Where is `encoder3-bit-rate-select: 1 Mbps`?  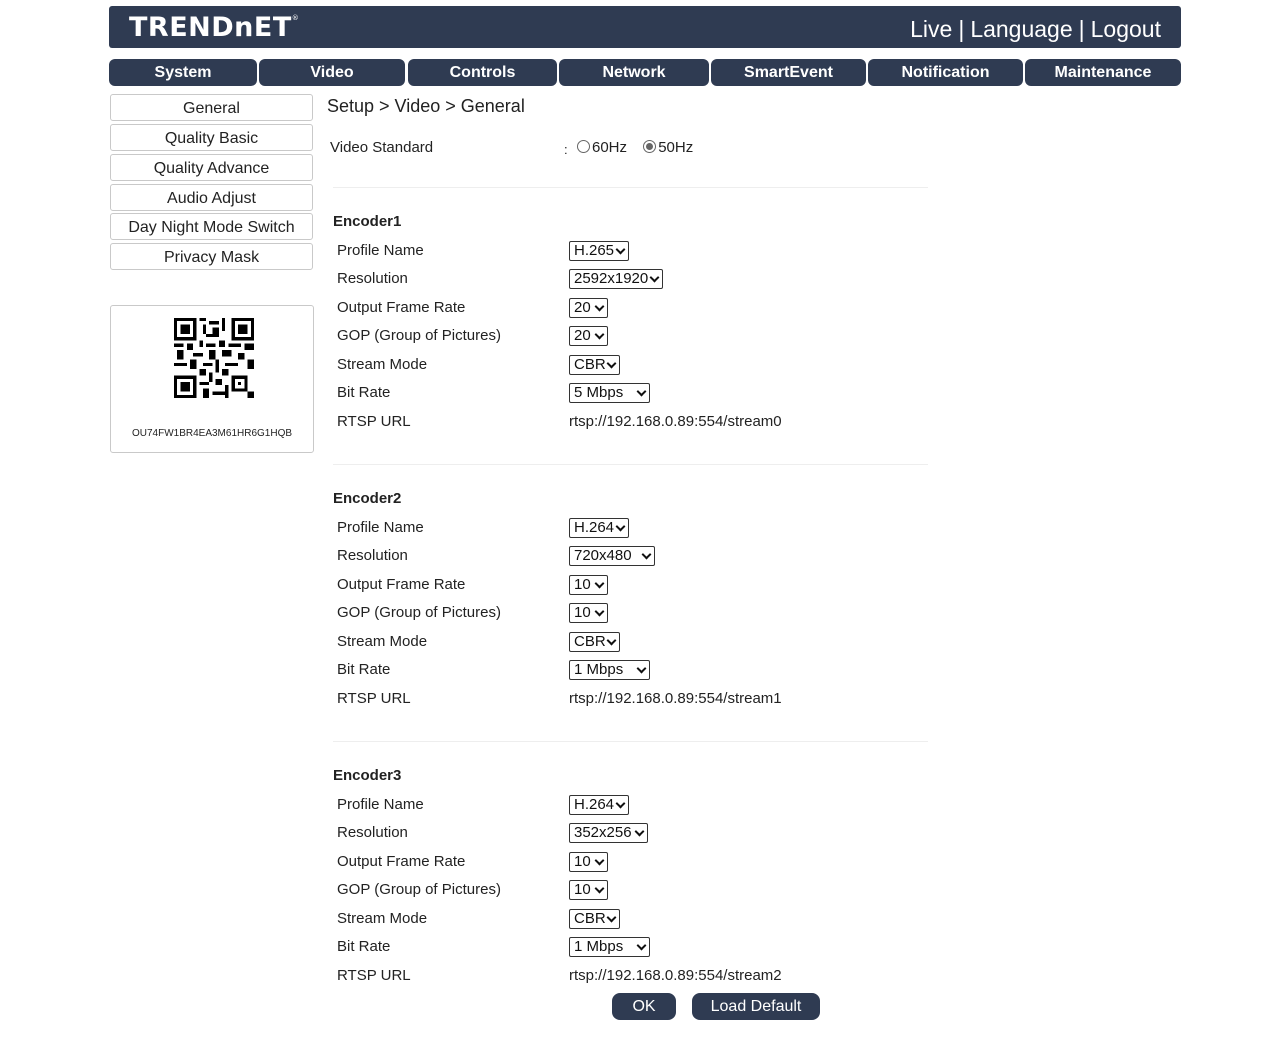 encoder3-bit-rate-select: 1 Mbps is located at coordinates (609, 947).